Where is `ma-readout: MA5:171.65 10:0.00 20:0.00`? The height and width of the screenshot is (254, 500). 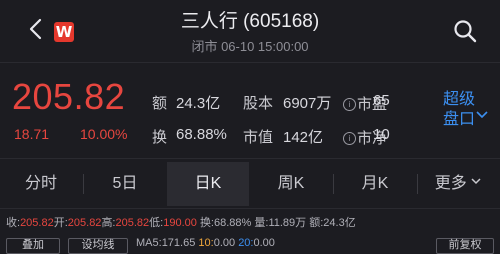 ma-readout: MA5:171.65 10:0.00 20:0.00 is located at coordinates (205, 243).